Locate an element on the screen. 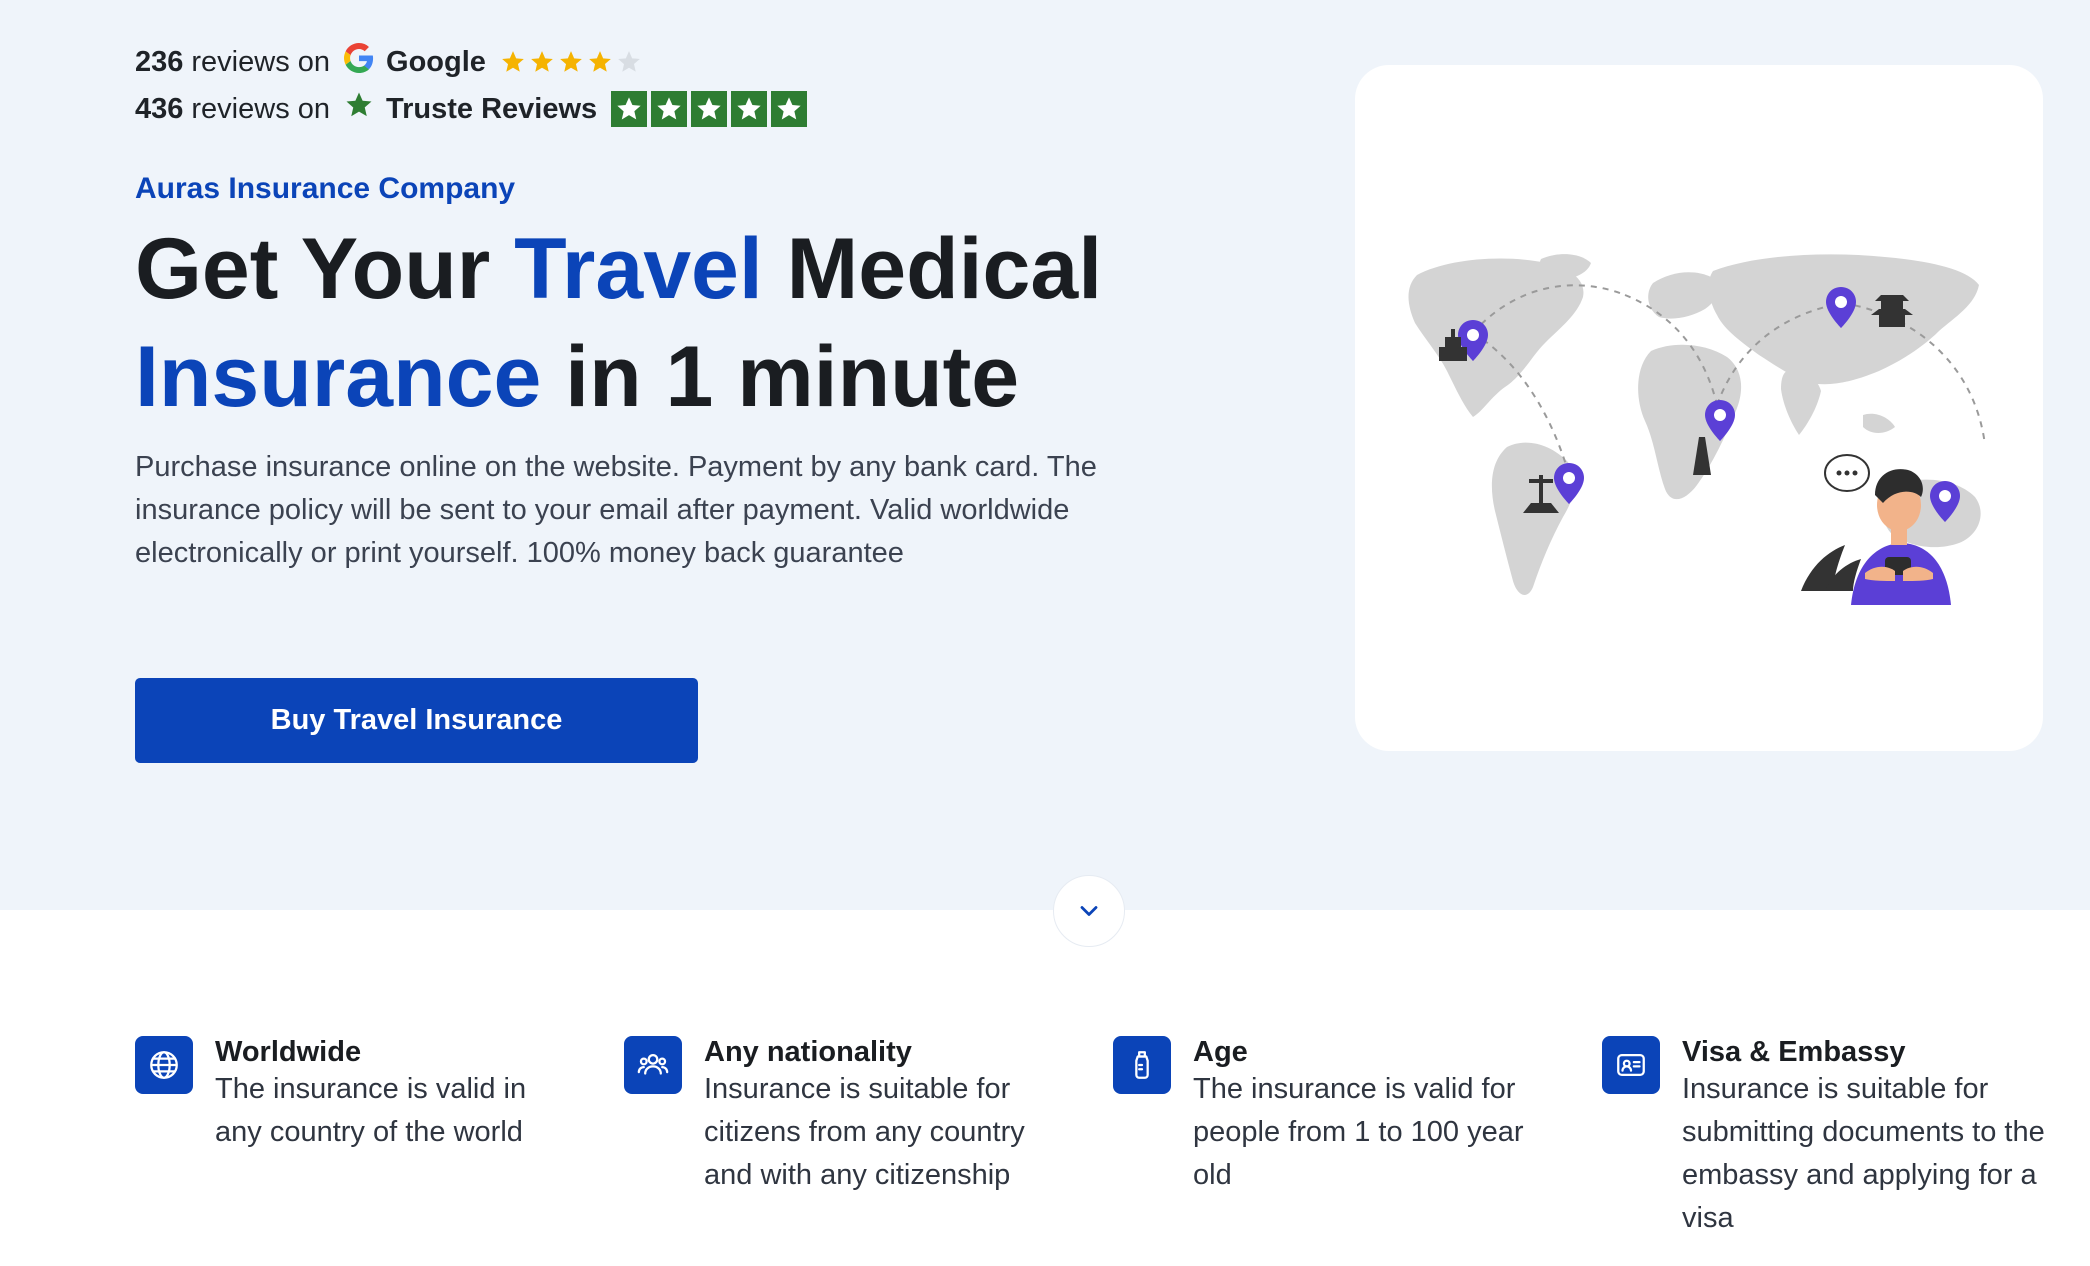  google-rating-stars is located at coordinates (571, 62).